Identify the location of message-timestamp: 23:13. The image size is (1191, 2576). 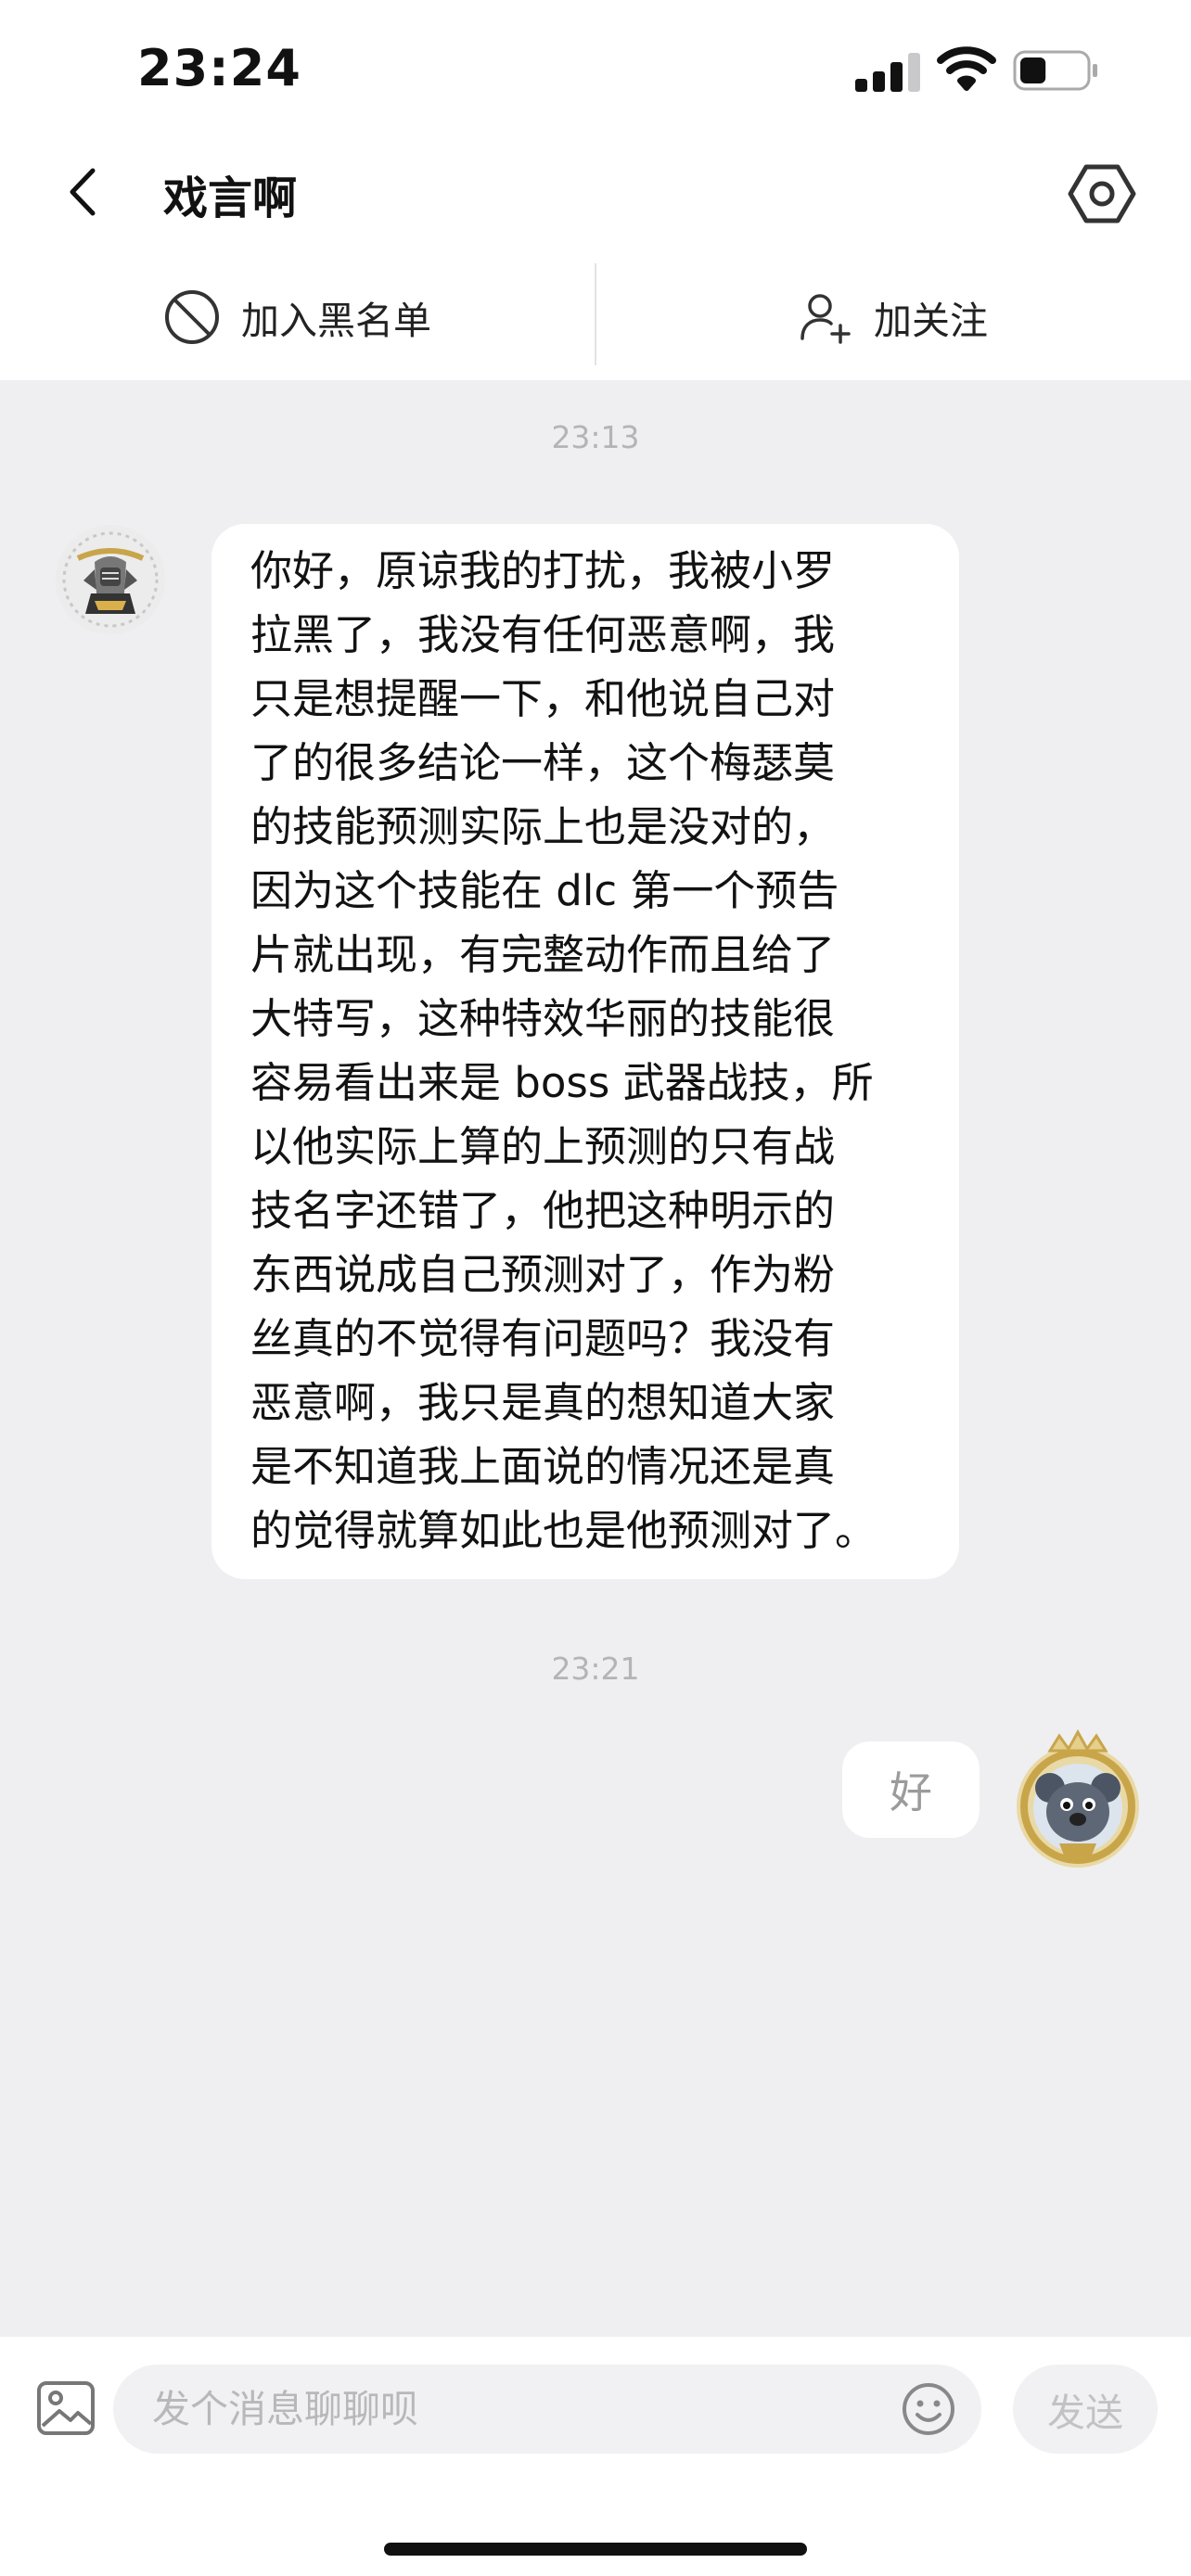
(595, 437).